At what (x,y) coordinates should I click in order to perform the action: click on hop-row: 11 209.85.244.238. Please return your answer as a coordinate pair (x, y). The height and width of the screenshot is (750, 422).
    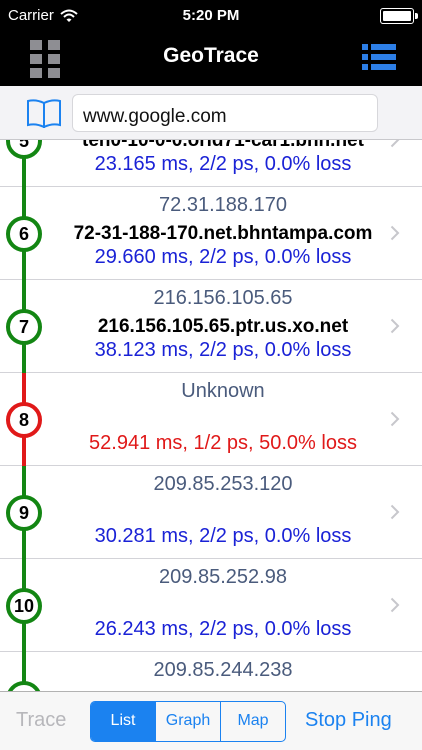
    Looking at the image, I should click on (211, 671).